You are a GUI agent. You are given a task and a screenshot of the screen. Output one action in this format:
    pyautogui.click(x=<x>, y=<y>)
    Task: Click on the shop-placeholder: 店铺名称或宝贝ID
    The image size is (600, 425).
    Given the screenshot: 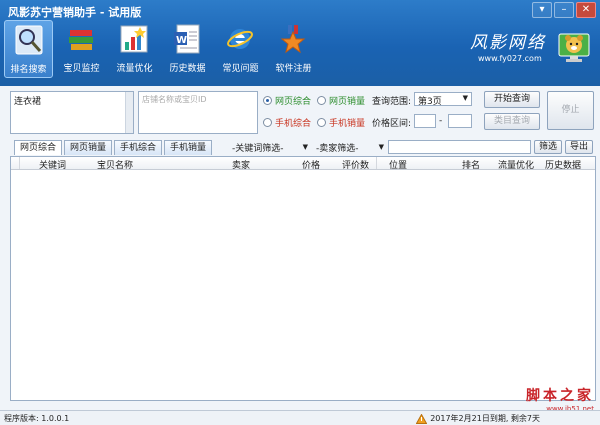 What is the action you would take?
    pyautogui.click(x=174, y=99)
    